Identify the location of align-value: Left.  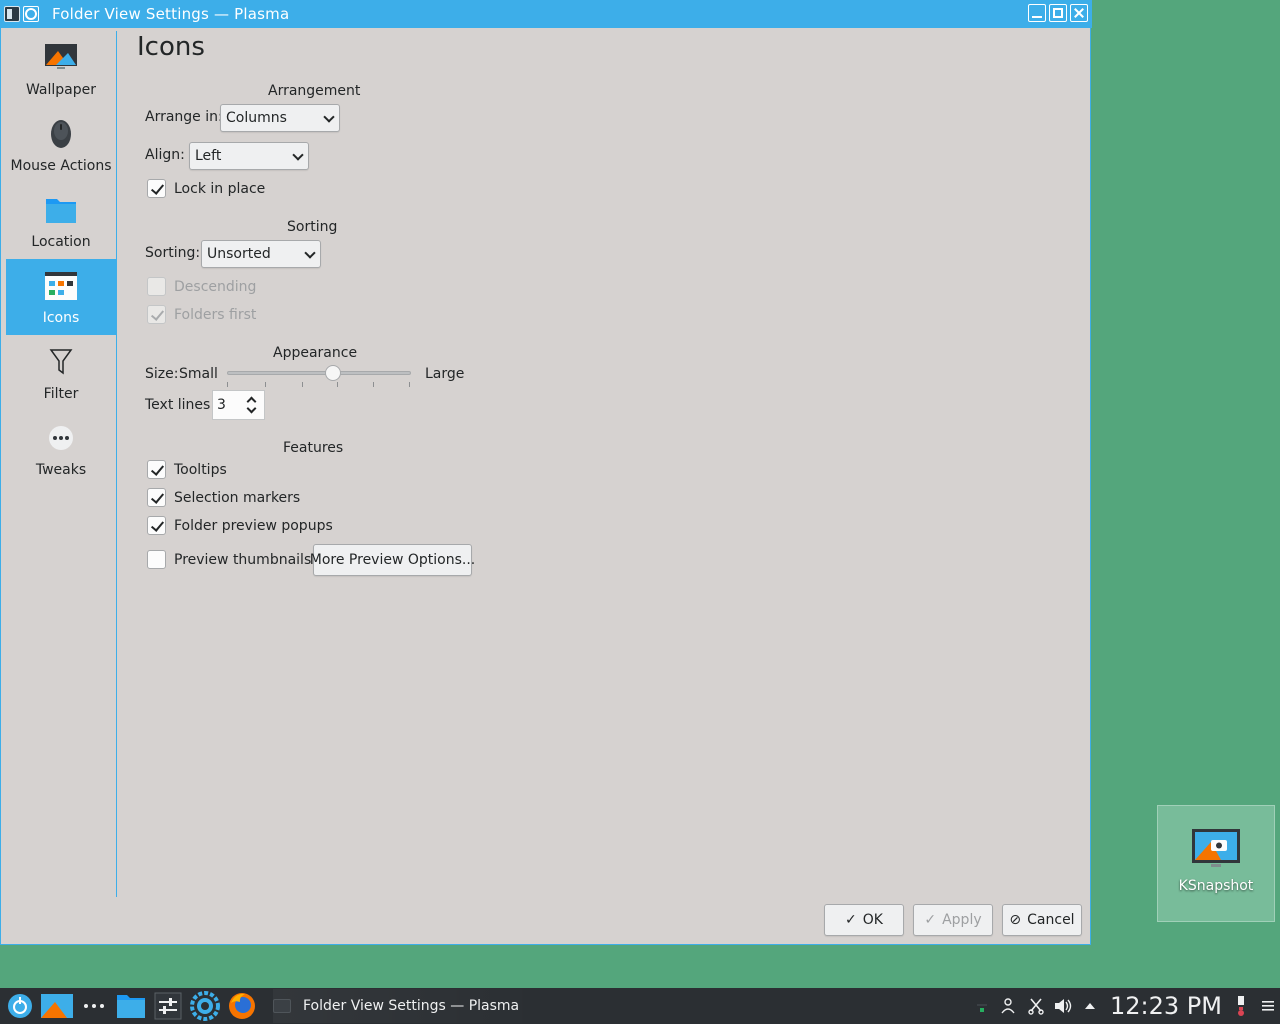
(208, 156).